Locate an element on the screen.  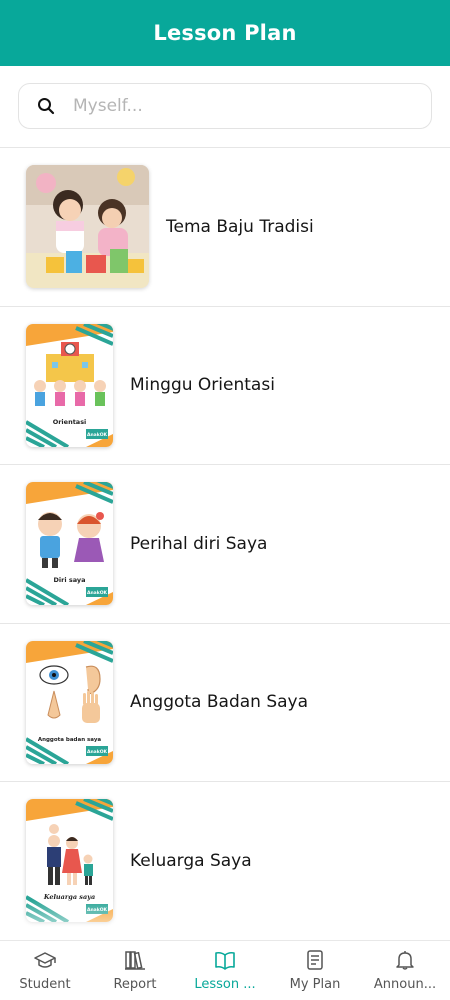
lesson-title: Tema Baju Tradisi is located at coordinates (240, 226).